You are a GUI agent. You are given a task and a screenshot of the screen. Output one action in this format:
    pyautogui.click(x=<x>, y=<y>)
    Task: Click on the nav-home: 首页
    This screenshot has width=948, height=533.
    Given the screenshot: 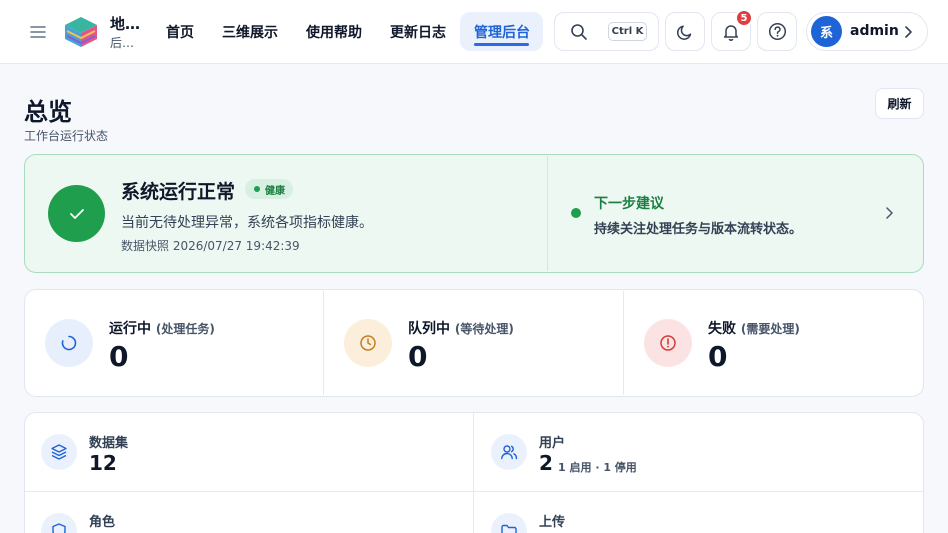 What is the action you would take?
    pyautogui.click(x=180, y=32)
    